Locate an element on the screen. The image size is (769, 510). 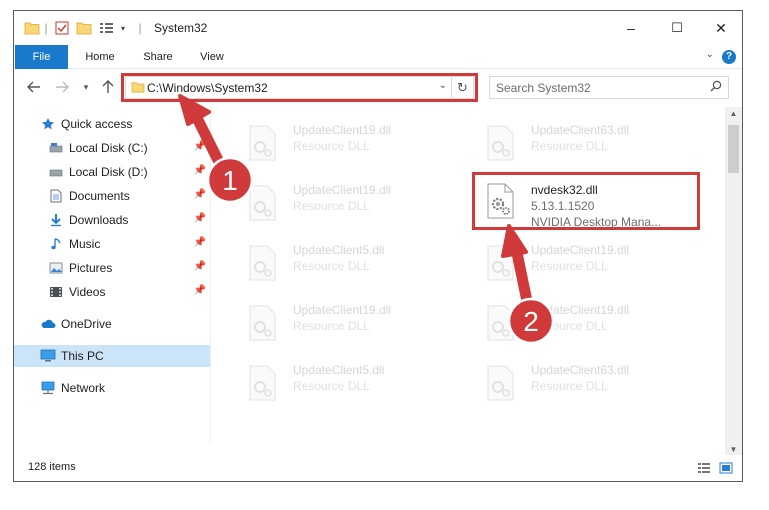
sidebar-item-this-pc: This PC is located at coordinates (112, 356).